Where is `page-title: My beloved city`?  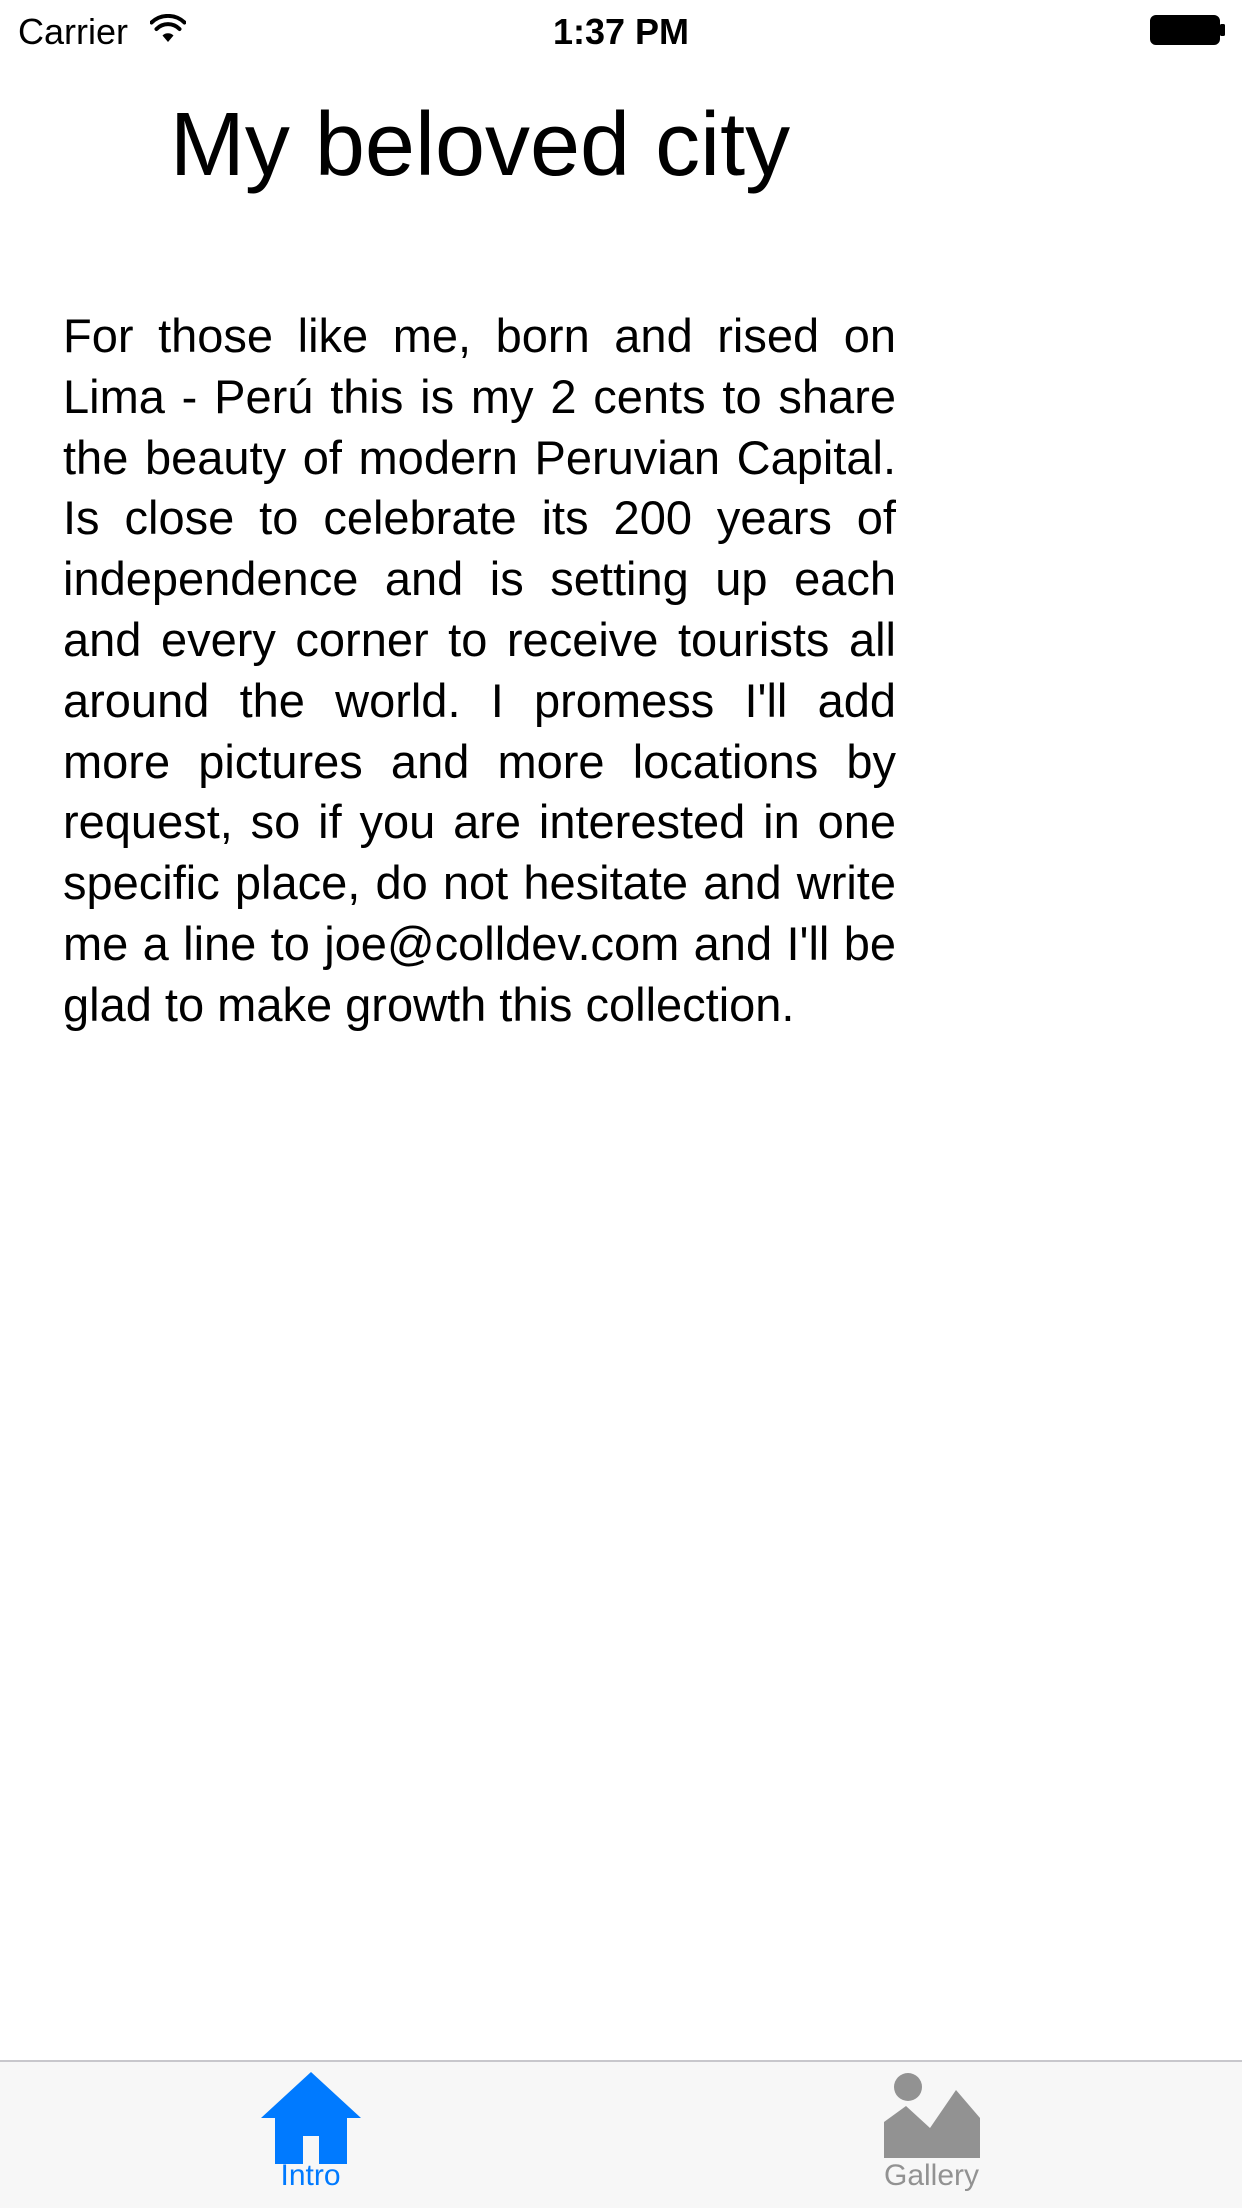 page-title: My beloved city is located at coordinates (480, 145).